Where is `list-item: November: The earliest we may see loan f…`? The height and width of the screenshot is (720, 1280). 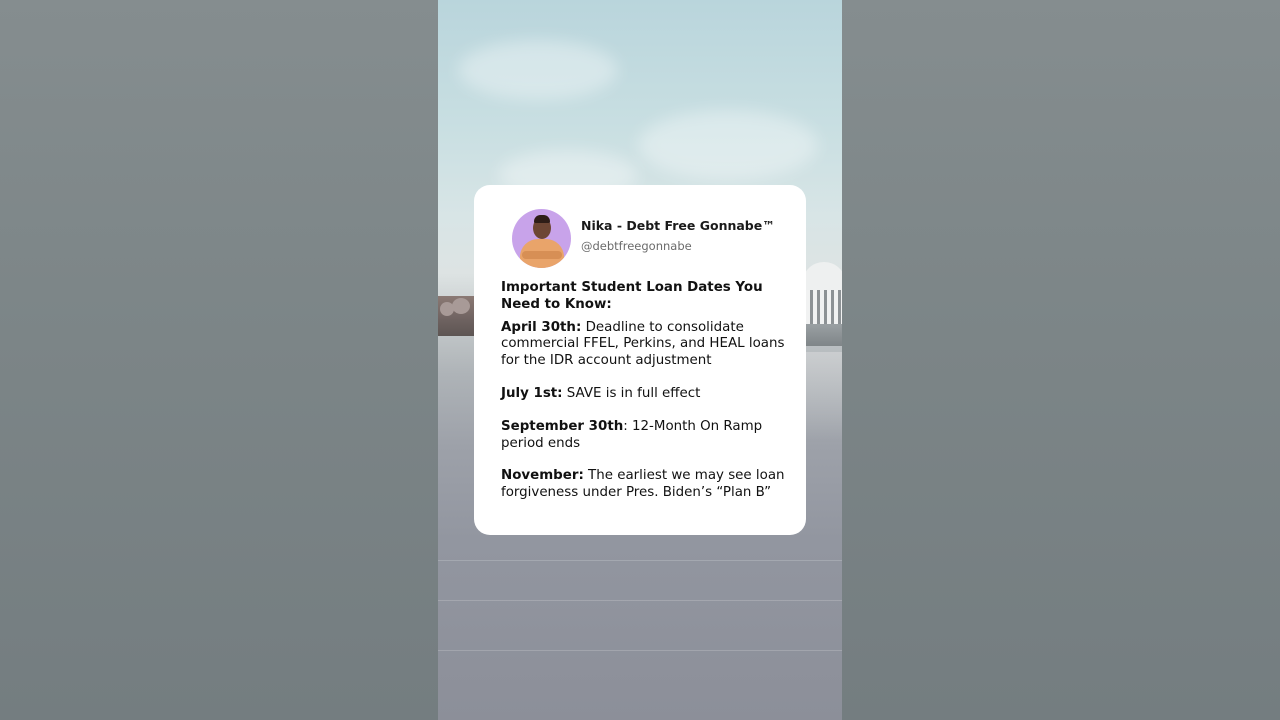
list-item: November: The earliest we may see loan f… is located at coordinates (646, 485).